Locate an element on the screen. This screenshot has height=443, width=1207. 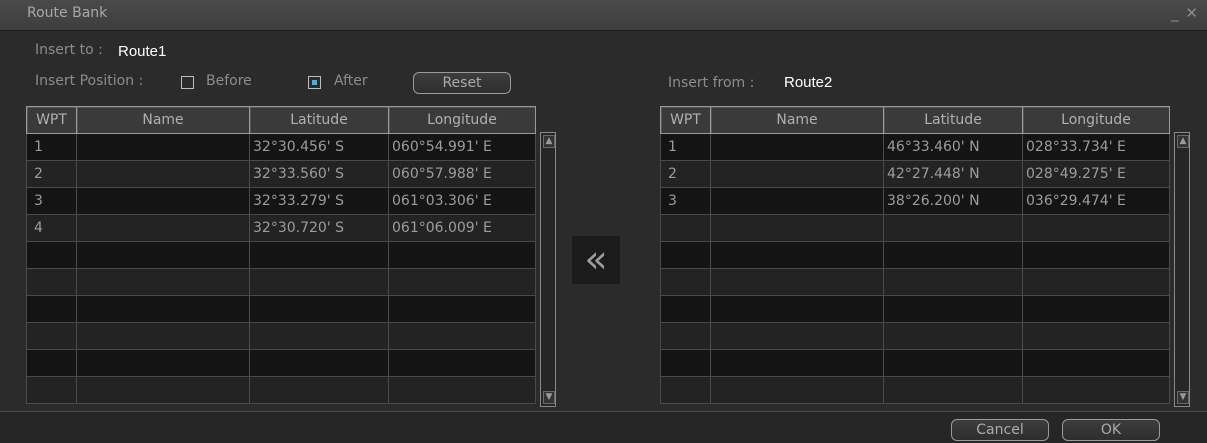
table-row: 1 46°33.460' N 028°33.734' E is located at coordinates (915, 147).